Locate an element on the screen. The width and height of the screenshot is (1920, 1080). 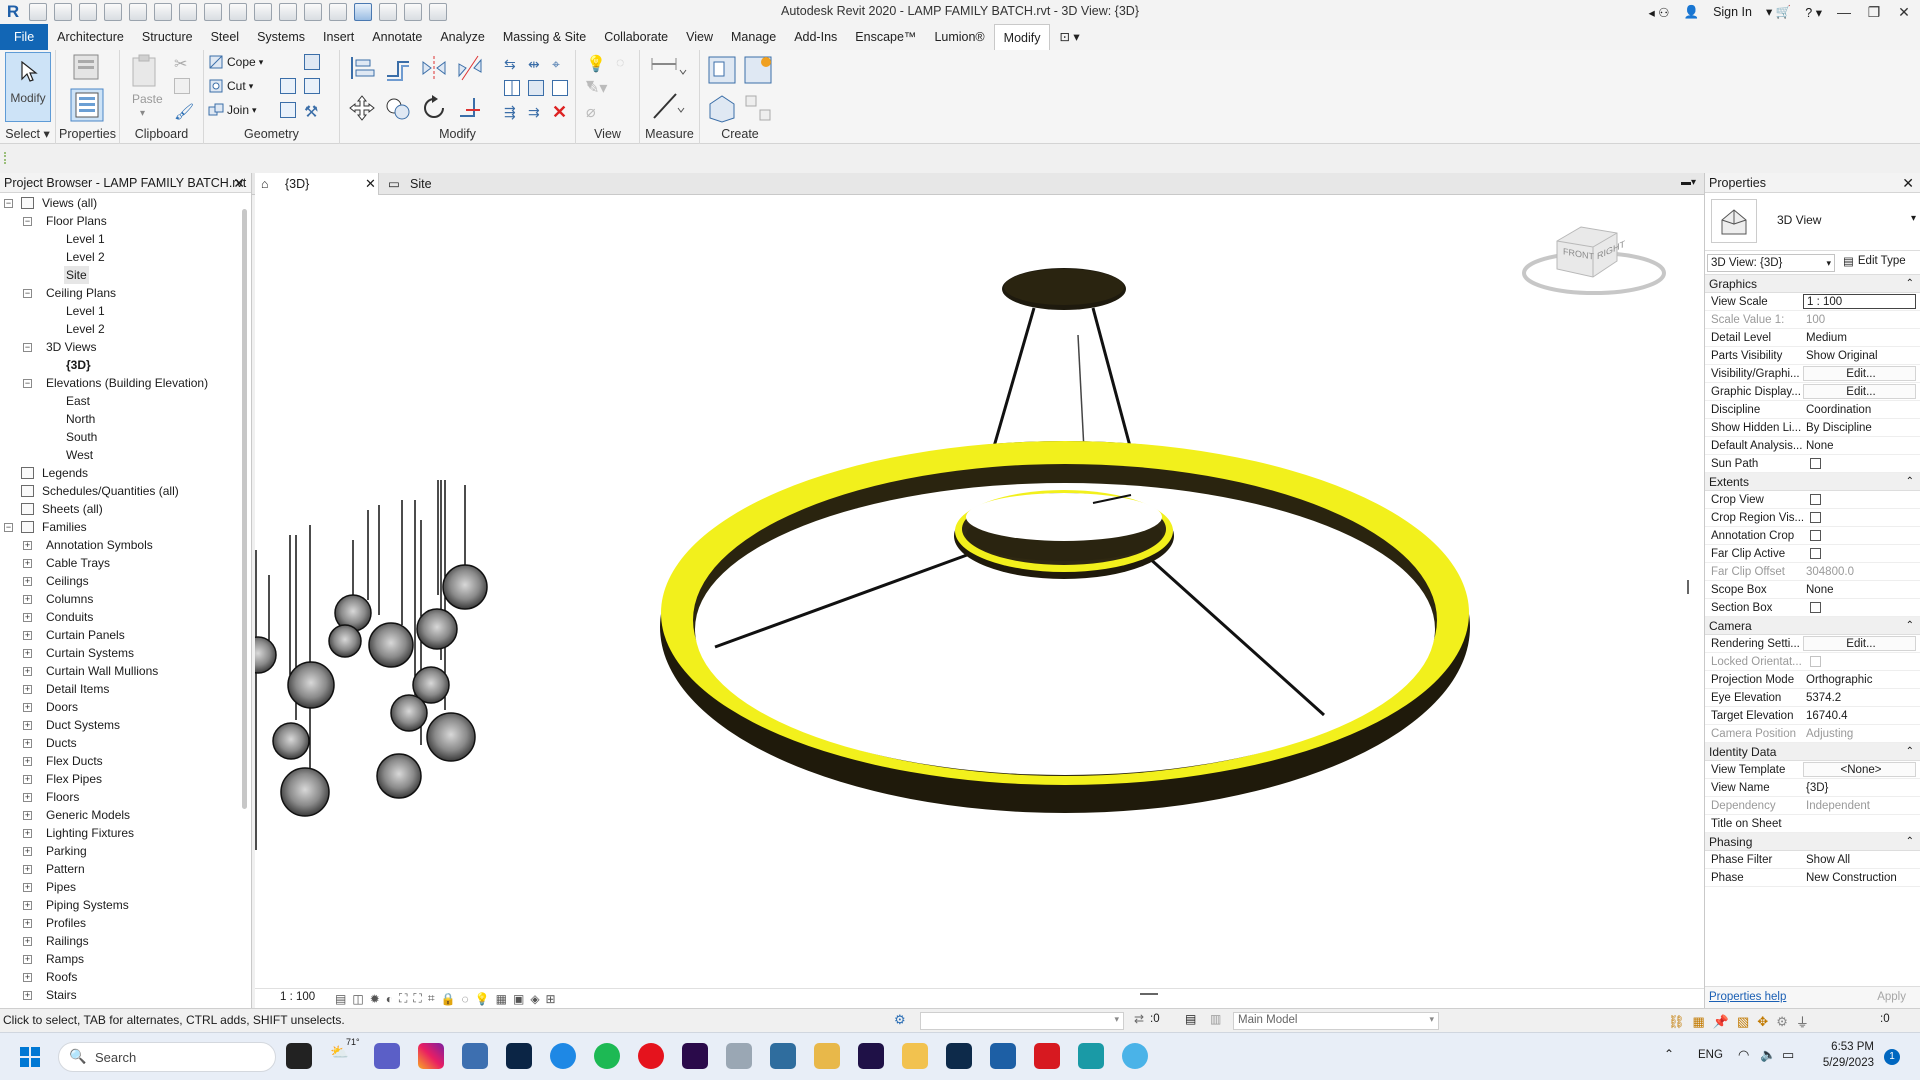
tree-item: − Families is located at coordinates (125, 527).